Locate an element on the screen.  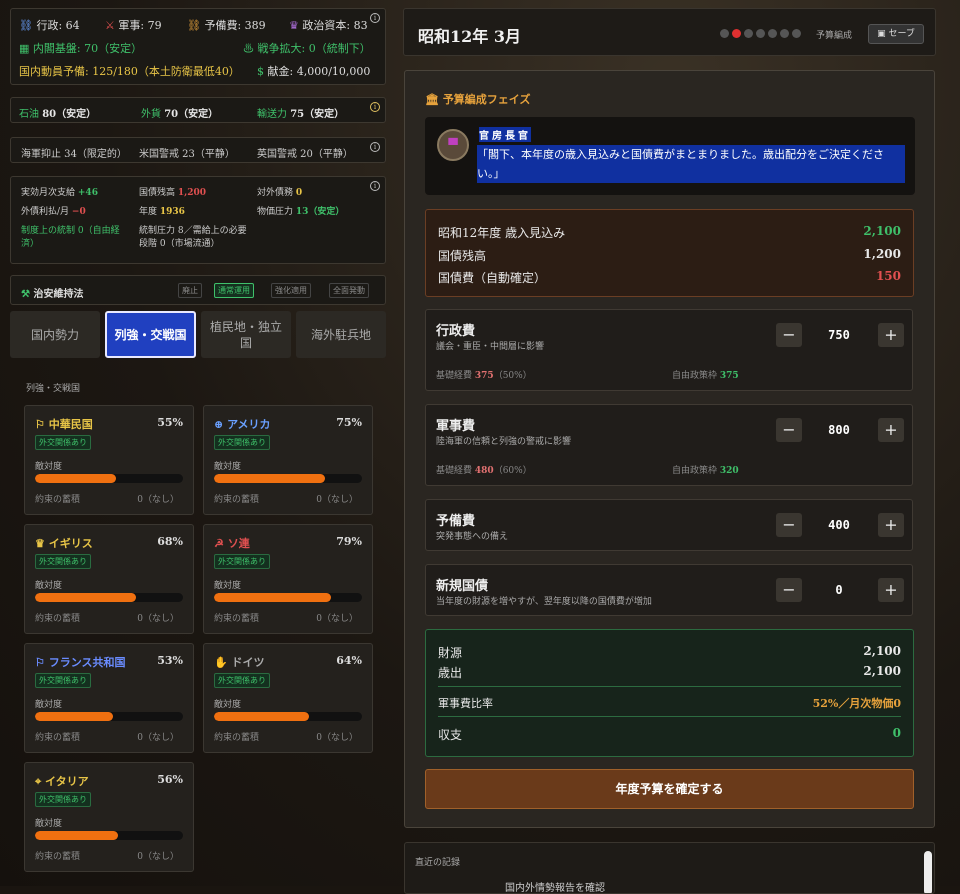
fx-value: 70（安定） is located at coordinates (191, 114).